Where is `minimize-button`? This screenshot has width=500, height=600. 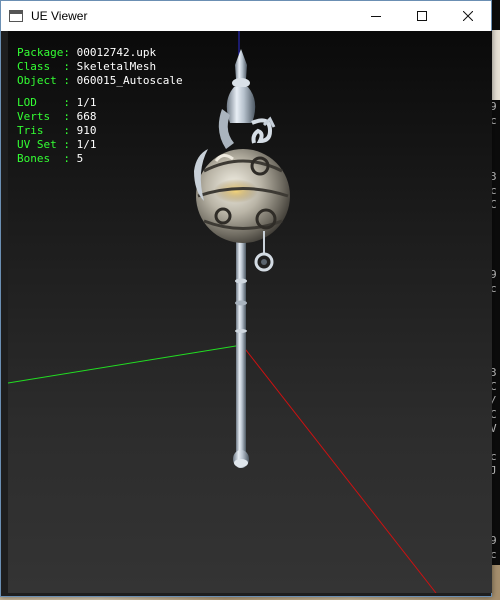 minimize-button is located at coordinates (376, 16).